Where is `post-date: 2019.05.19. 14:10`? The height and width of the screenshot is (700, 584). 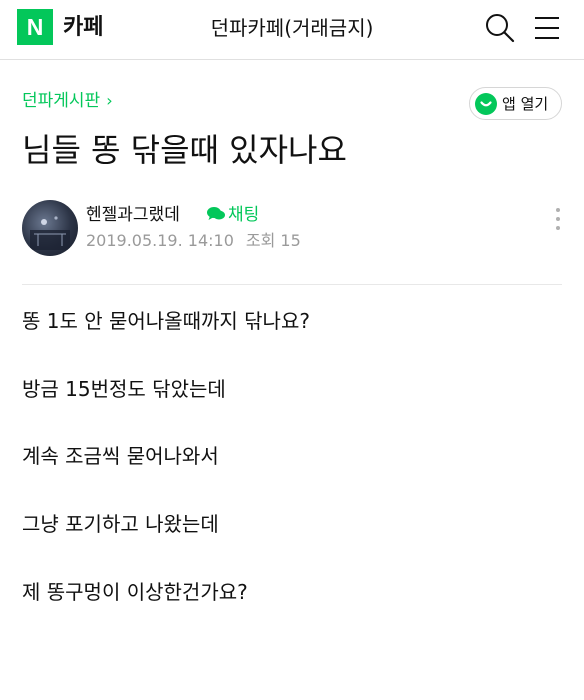 post-date: 2019.05.19. 14:10 is located at coordinates (160, 240).